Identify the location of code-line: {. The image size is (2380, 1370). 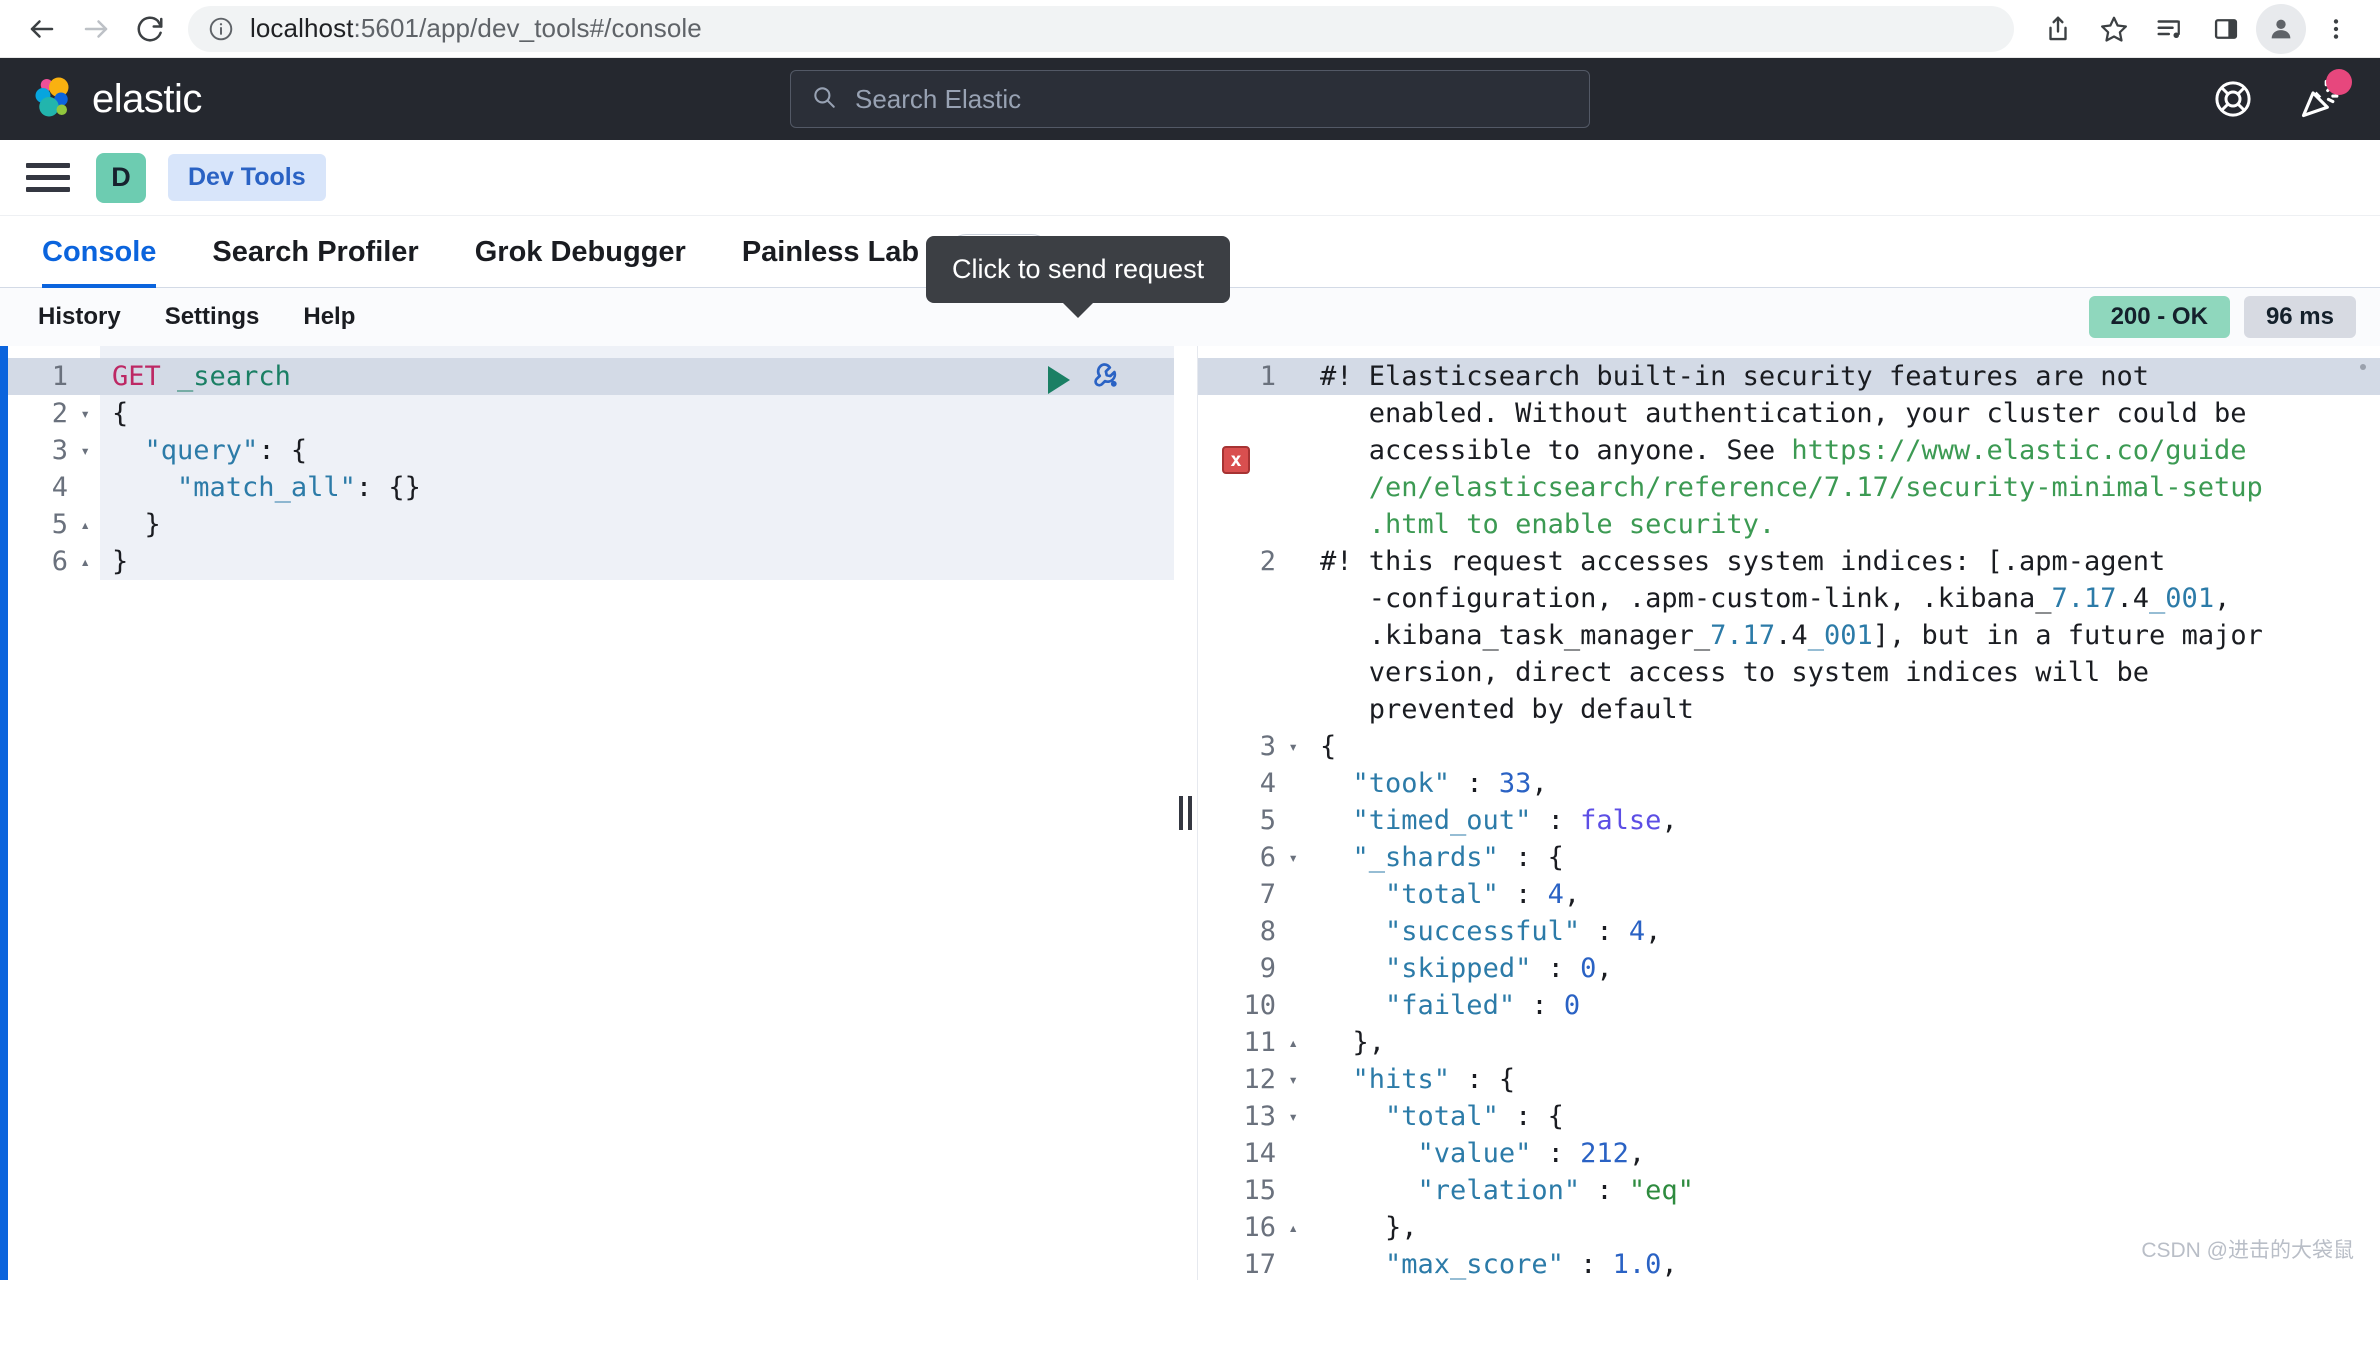
(637, 413).